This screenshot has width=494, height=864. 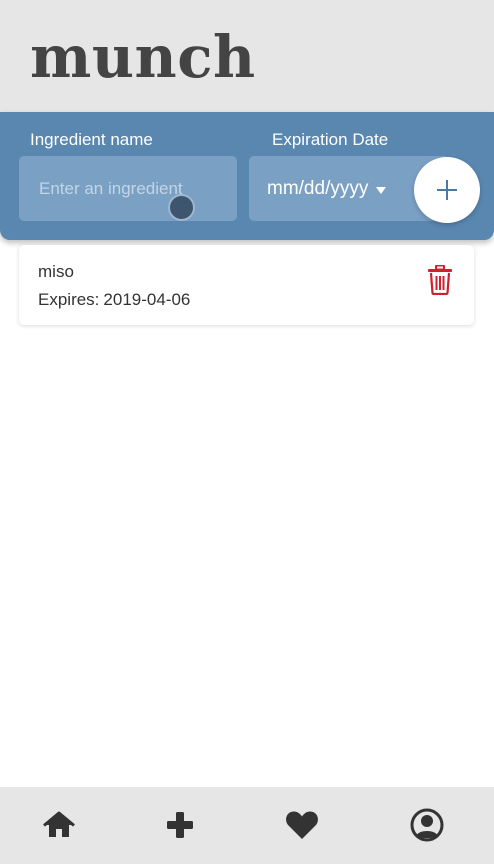 I want to click on nav-add-button, so click(x=180, y=825).